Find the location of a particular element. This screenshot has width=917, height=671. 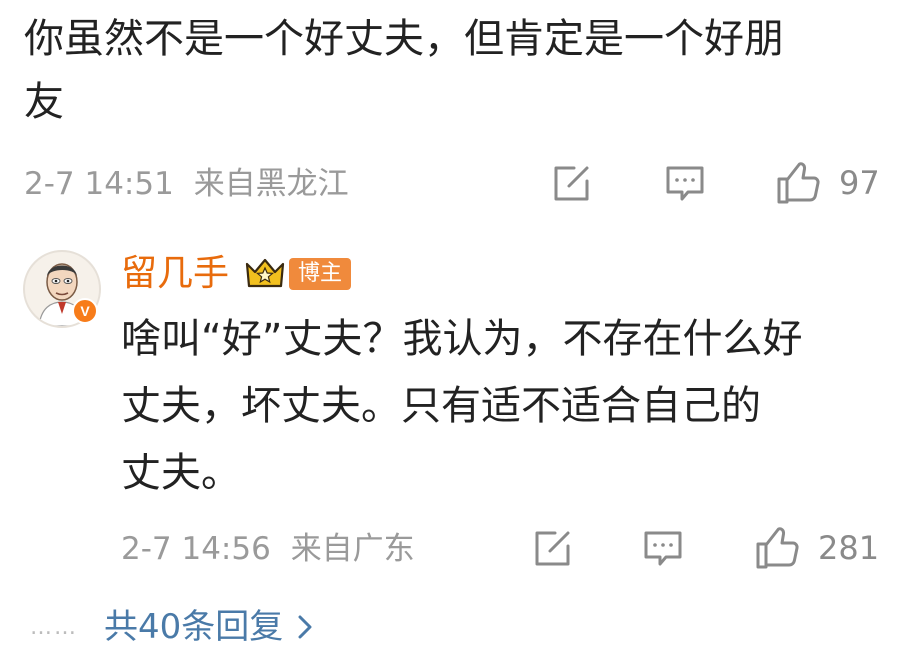

verified-badge-icon: V is located at coordinates (85, 311).